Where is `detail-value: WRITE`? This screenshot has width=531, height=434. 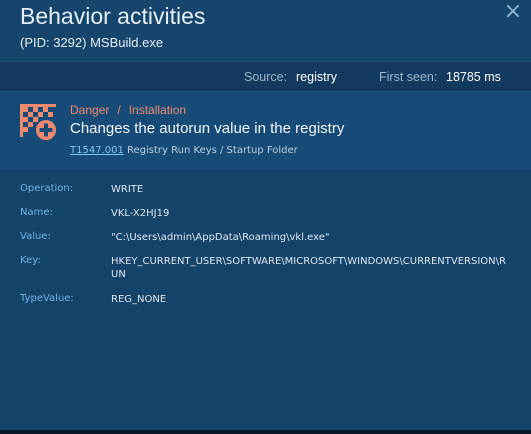 detail-value: WRITE is located at coordinates (127, 189).